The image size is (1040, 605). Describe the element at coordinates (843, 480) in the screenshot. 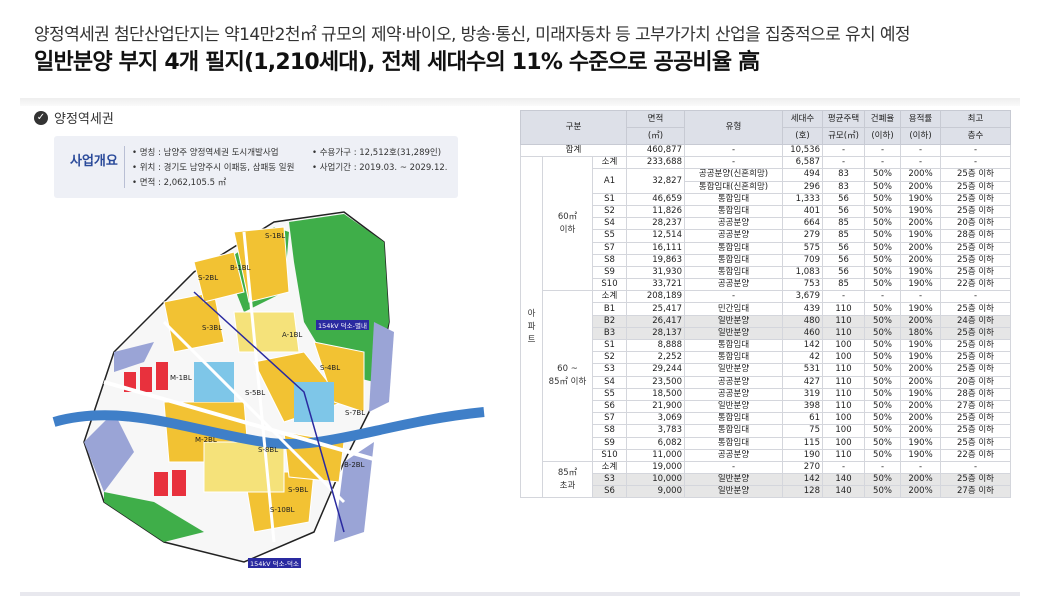

I see `cell-size: 140` at that location.